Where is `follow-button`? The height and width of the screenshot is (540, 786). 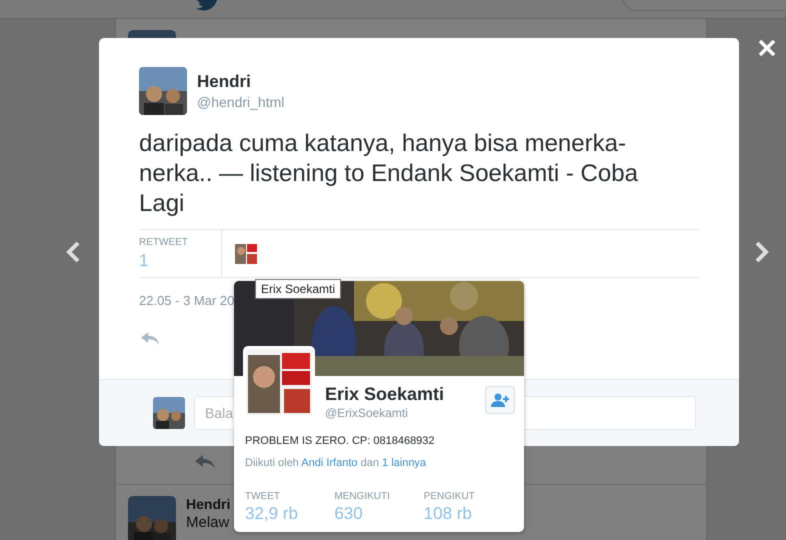
follow-button is located at coordinates (500, 400).